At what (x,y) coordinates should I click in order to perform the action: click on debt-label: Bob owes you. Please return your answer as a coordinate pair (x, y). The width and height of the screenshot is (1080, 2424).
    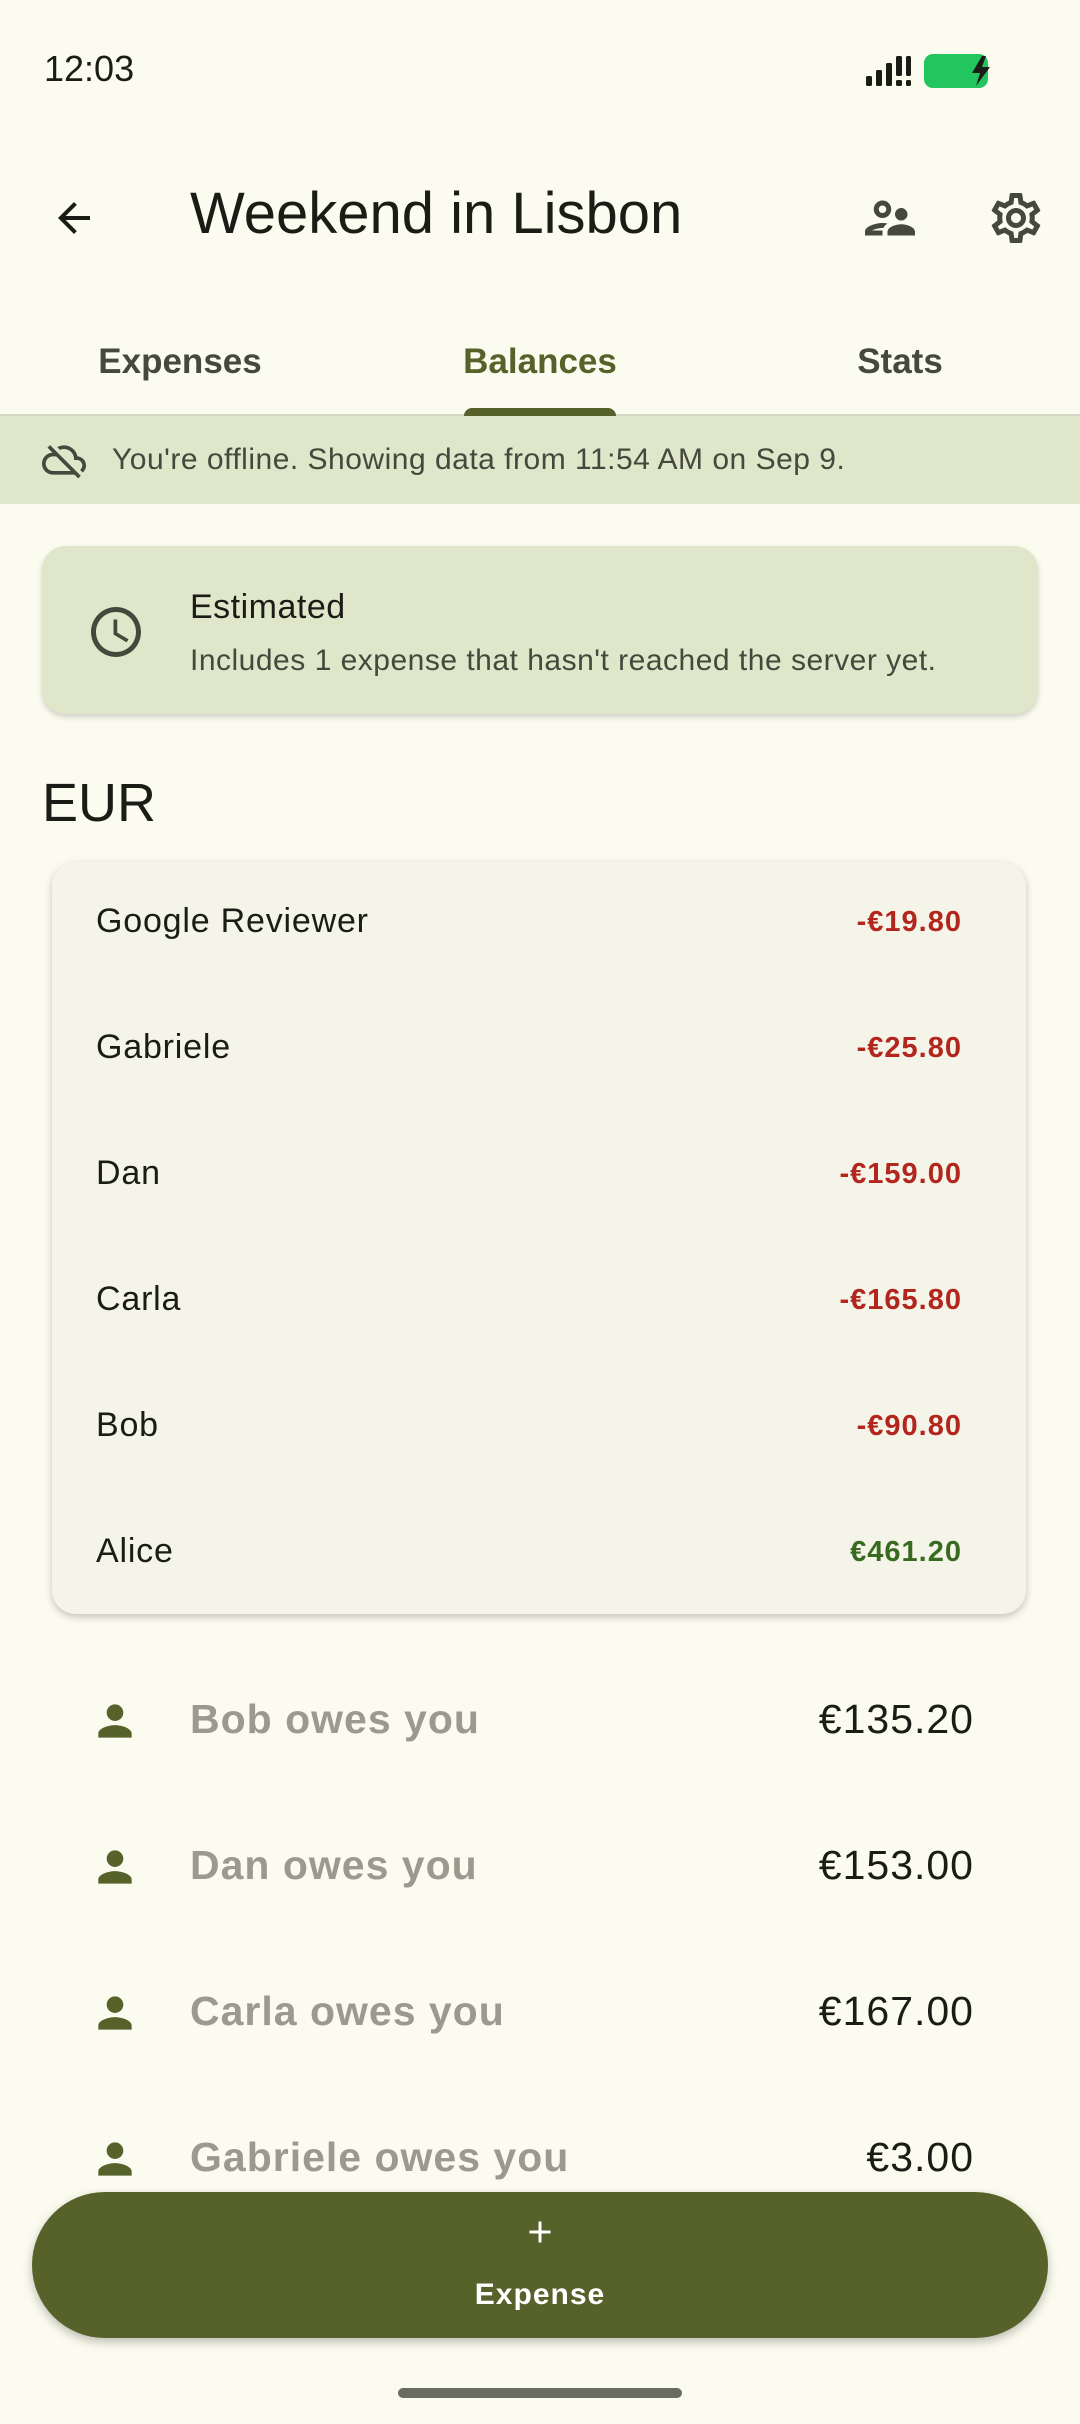
    Looking at the image, I should click on (335, 1719).